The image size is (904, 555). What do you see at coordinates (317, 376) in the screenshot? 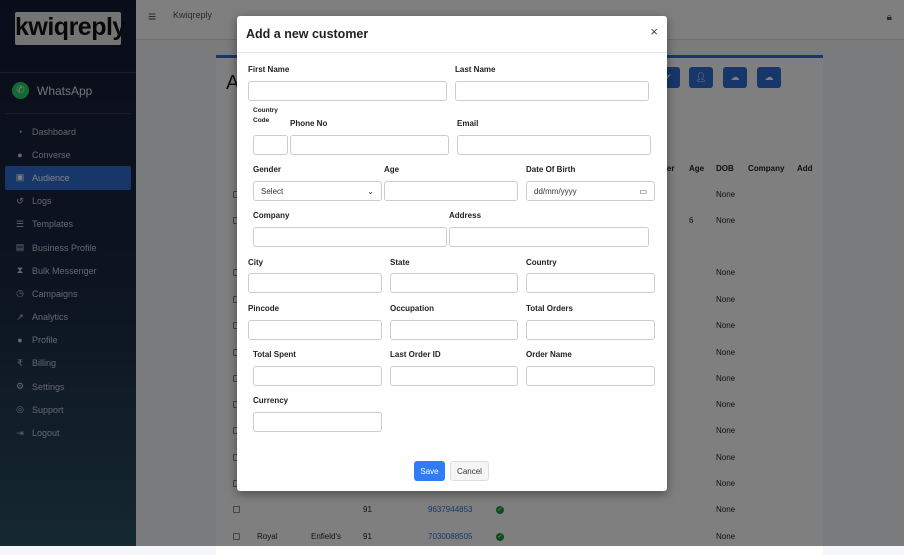
I see `total-spent-input` at bounding box center [317, 376].